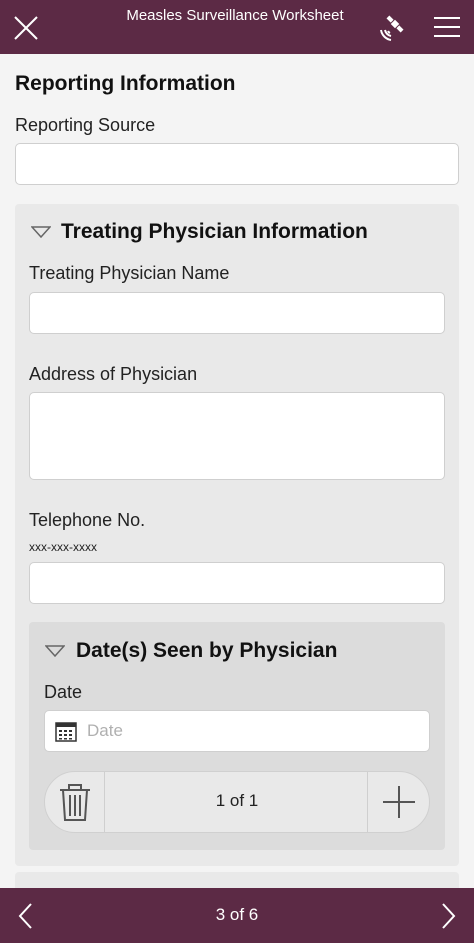 The image size is (474, 943). I want to click on date-field, so click(237, 731).